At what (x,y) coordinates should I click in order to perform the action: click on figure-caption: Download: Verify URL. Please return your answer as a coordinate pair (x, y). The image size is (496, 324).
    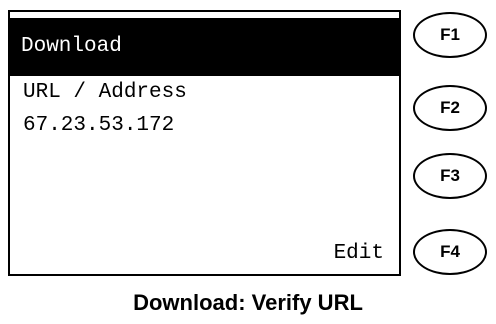
    Looking at the image, I should click on (248, 302).